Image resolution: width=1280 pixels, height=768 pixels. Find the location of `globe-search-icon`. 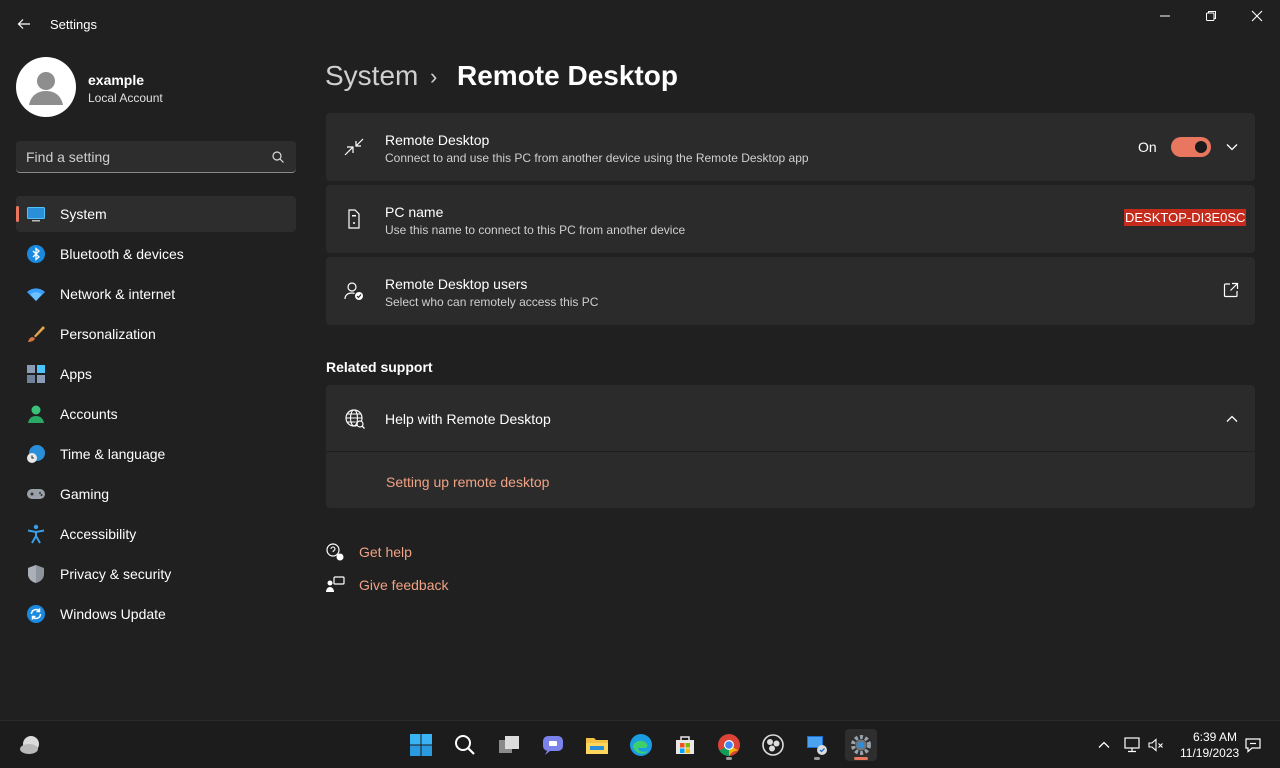

globe-search-icon is located at coordinates (355, 419).